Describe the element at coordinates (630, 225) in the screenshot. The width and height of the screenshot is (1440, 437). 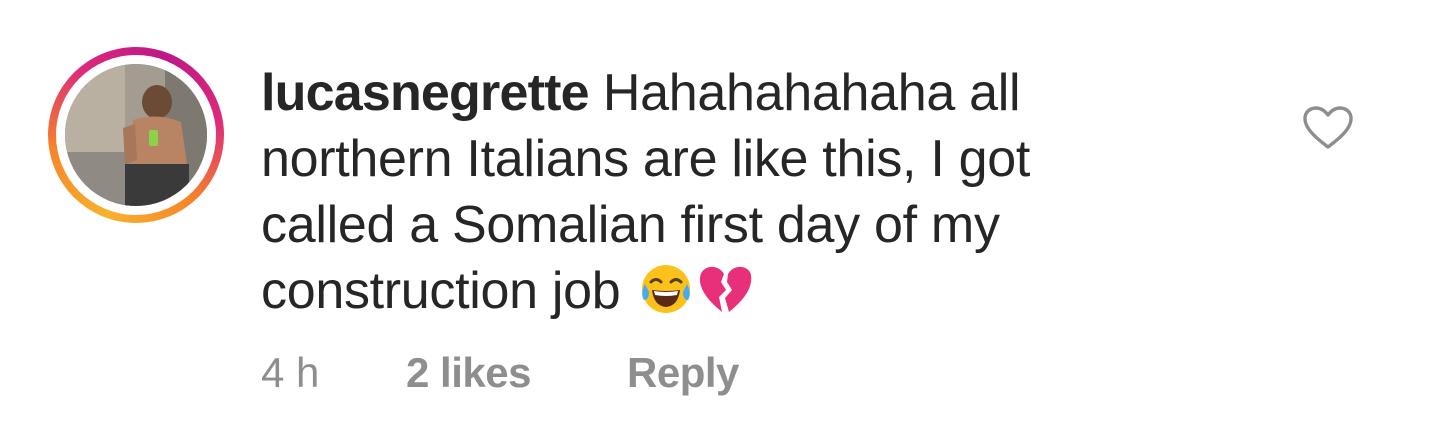
I see `comment-text-line-3: called a Somalian first day of my` at that location.